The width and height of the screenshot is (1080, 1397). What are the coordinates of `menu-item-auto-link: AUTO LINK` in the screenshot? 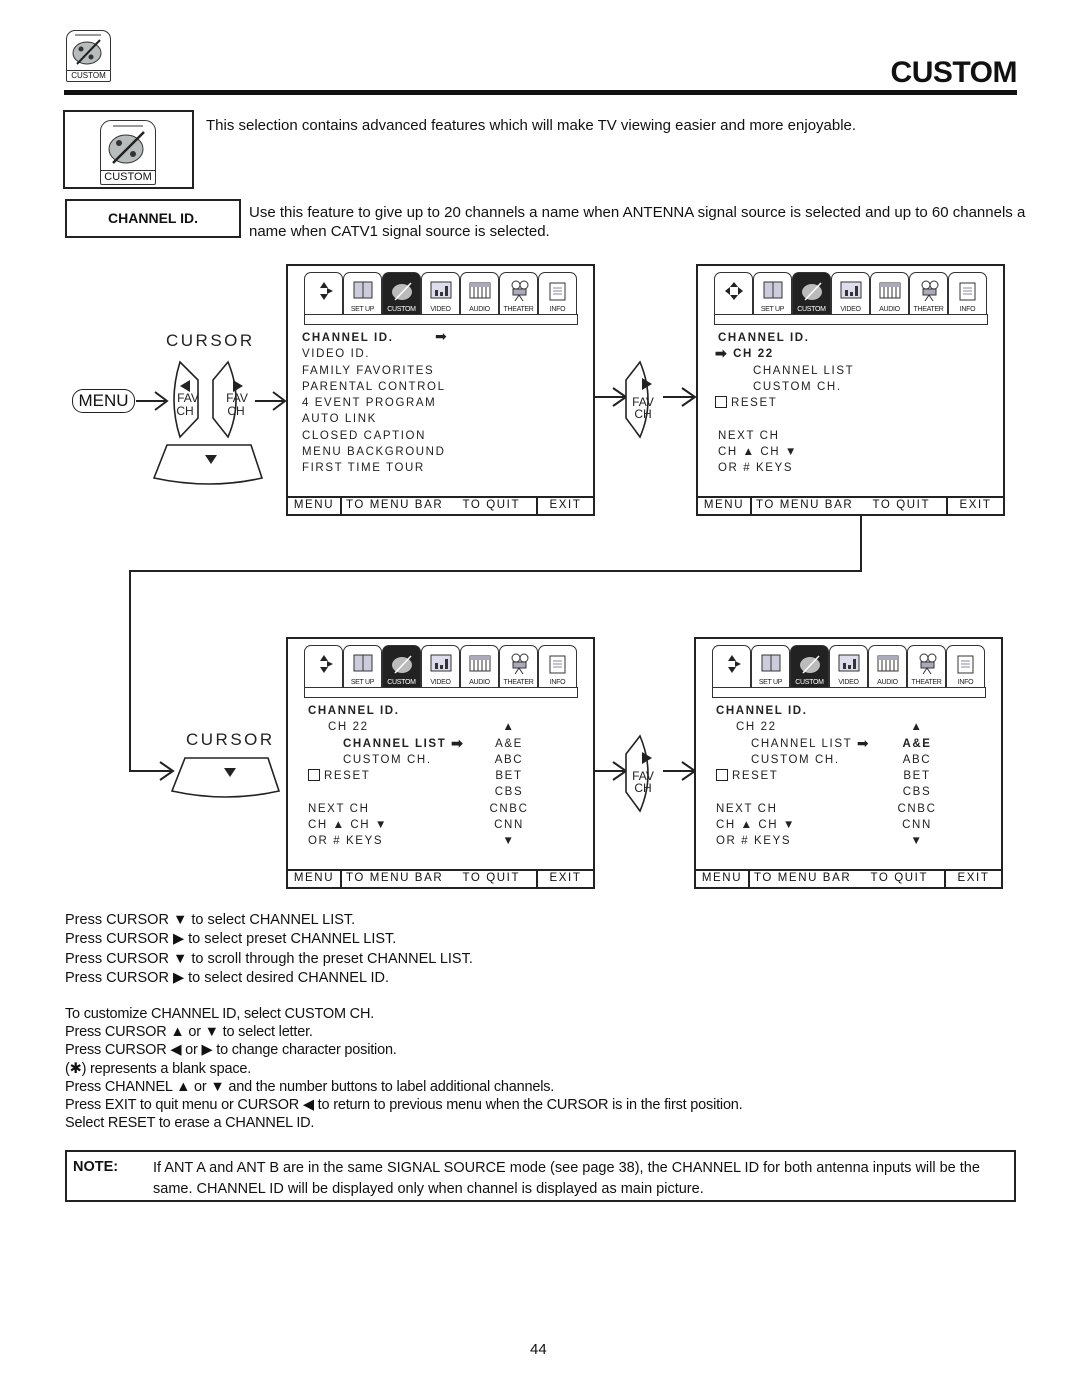 It's located at (374, 419).